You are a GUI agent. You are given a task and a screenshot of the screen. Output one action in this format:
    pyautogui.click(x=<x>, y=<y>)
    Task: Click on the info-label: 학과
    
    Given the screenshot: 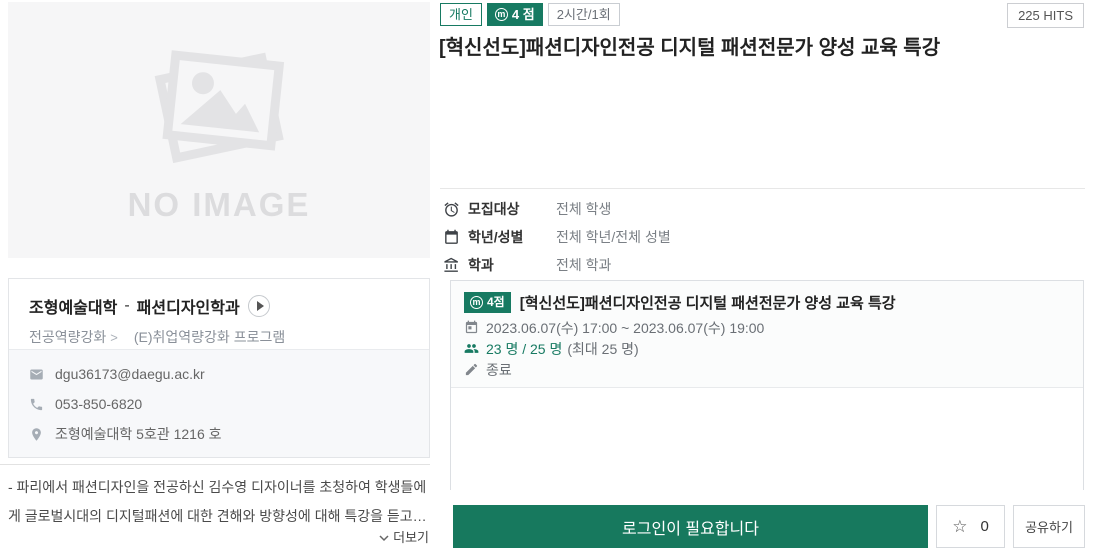 What is the action you would take?
    pyautogui.click(x=481, y=265)
    